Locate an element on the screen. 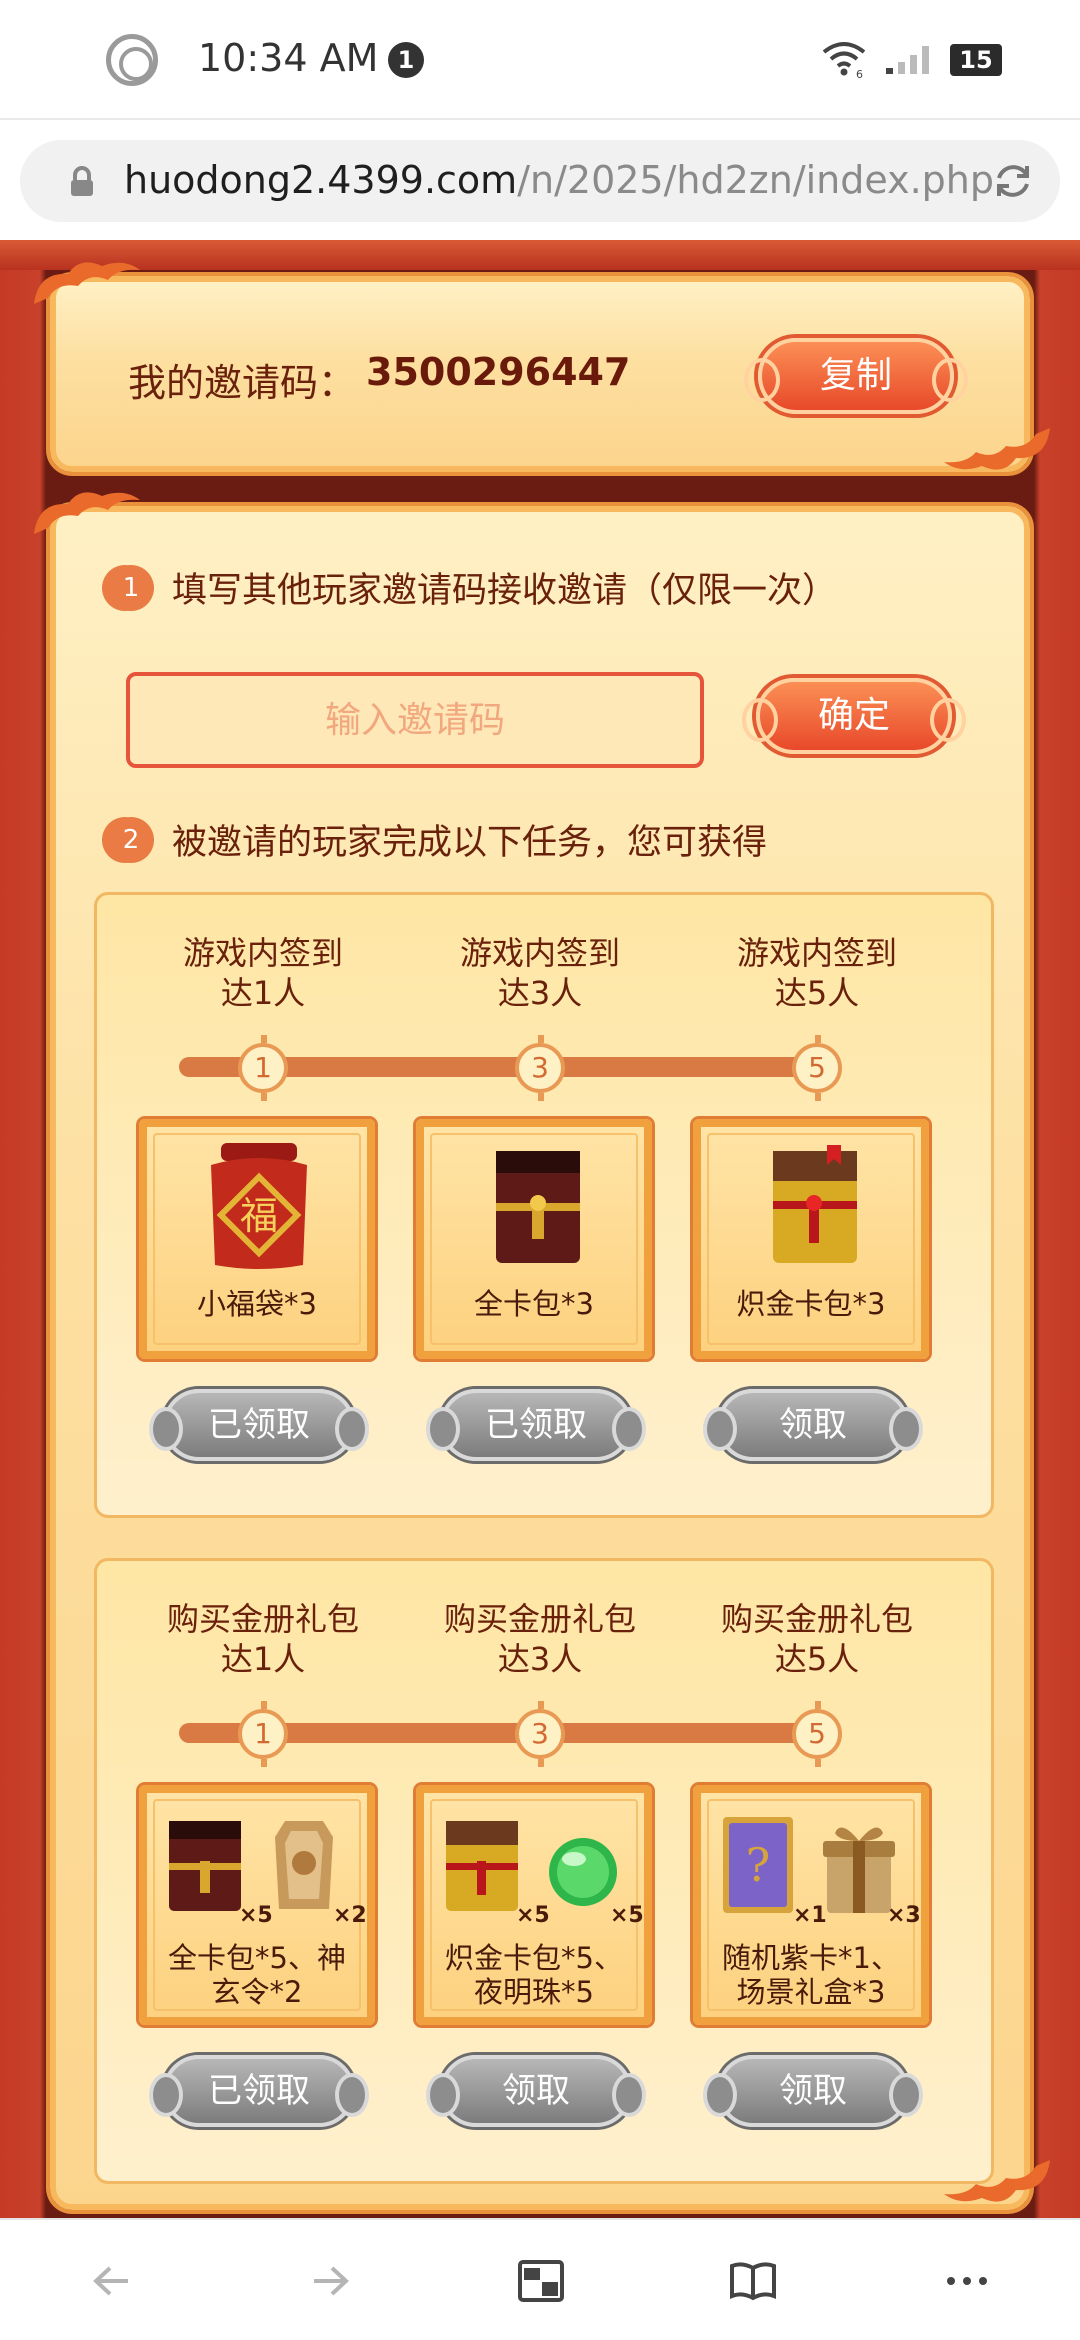 This screenshot has height=2340, width=1080. signal-icon is located at coordinates (907, 60).